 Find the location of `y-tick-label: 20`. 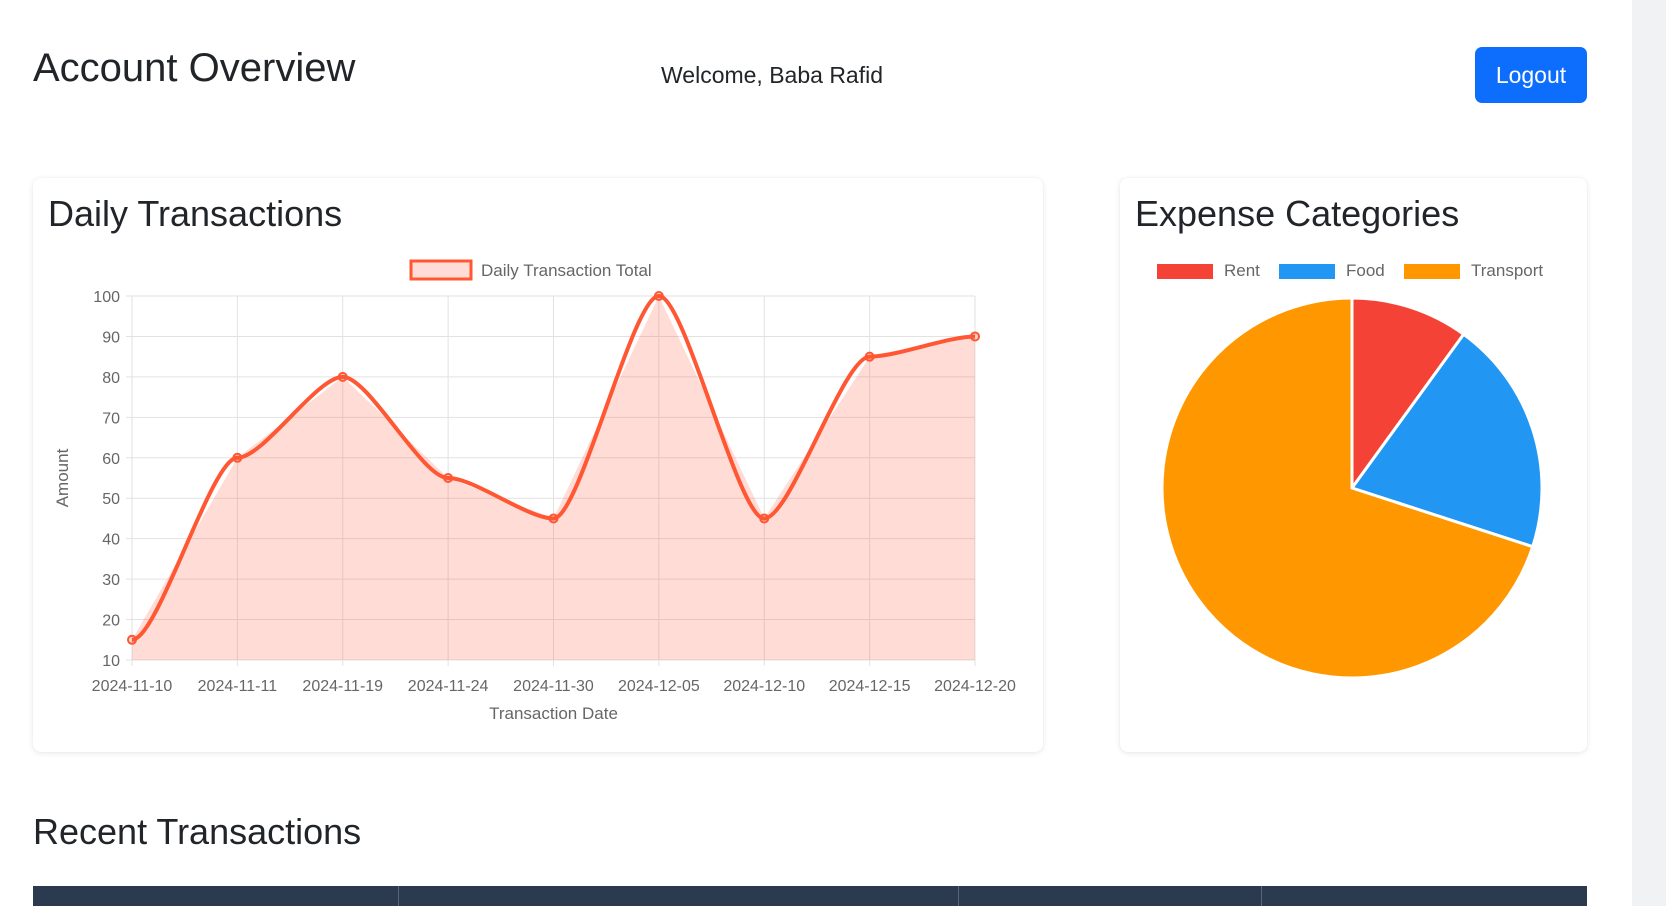

y-tick-label: 20 is located at coordinates (111, 621).